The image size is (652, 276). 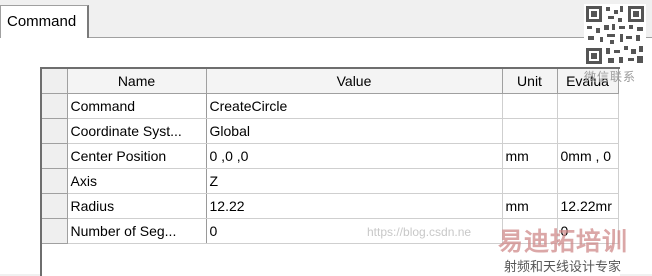 I want to click on qr-caption: 微信联系, so click(x=610, y=77).